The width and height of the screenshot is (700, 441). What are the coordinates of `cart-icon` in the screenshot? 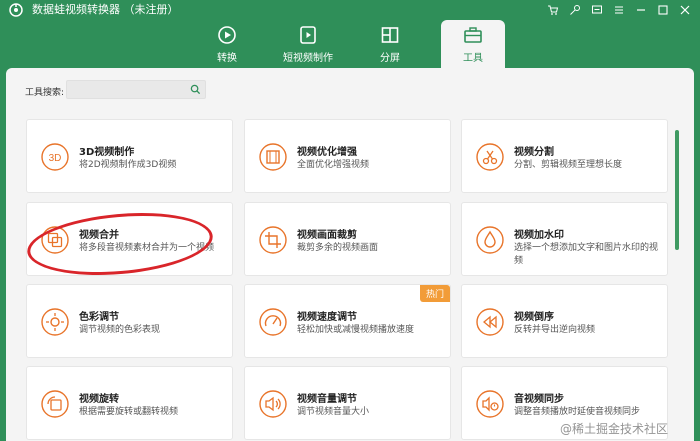 It's located at (553, 10).